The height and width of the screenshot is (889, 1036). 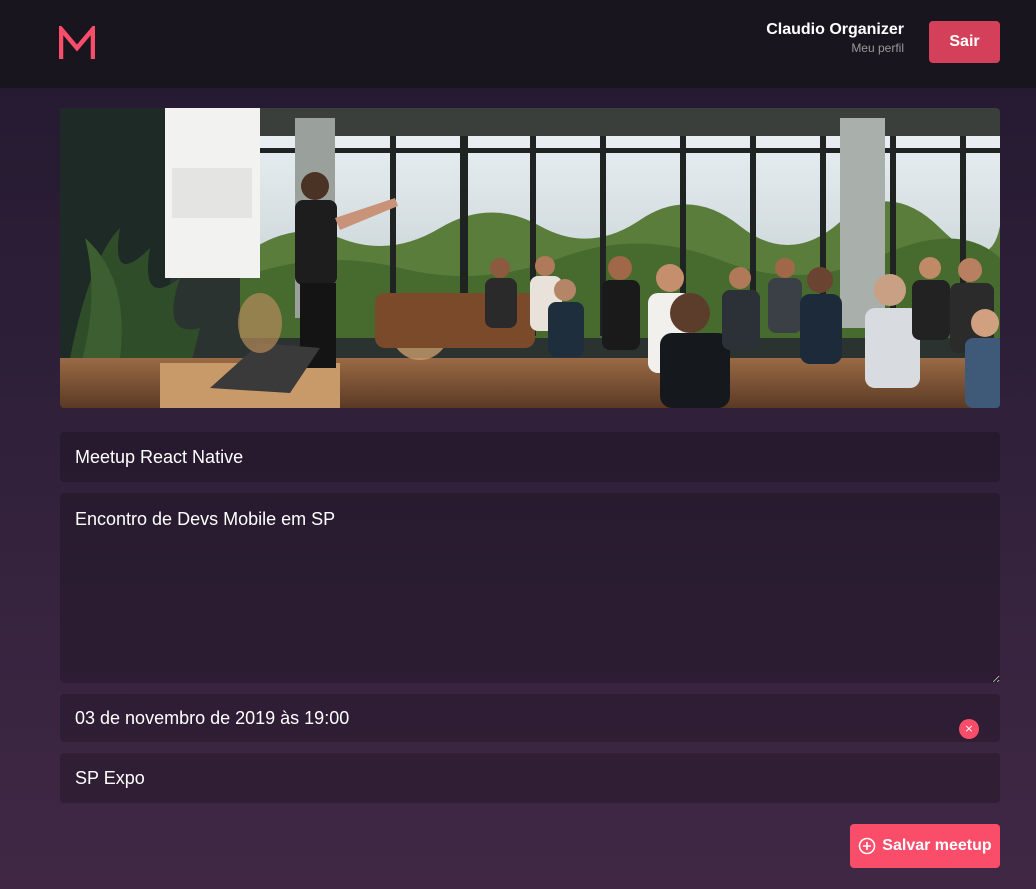 I want to click on app-header: Claudio Organizer Meu perfil Sair, so click(x=518, y=44).